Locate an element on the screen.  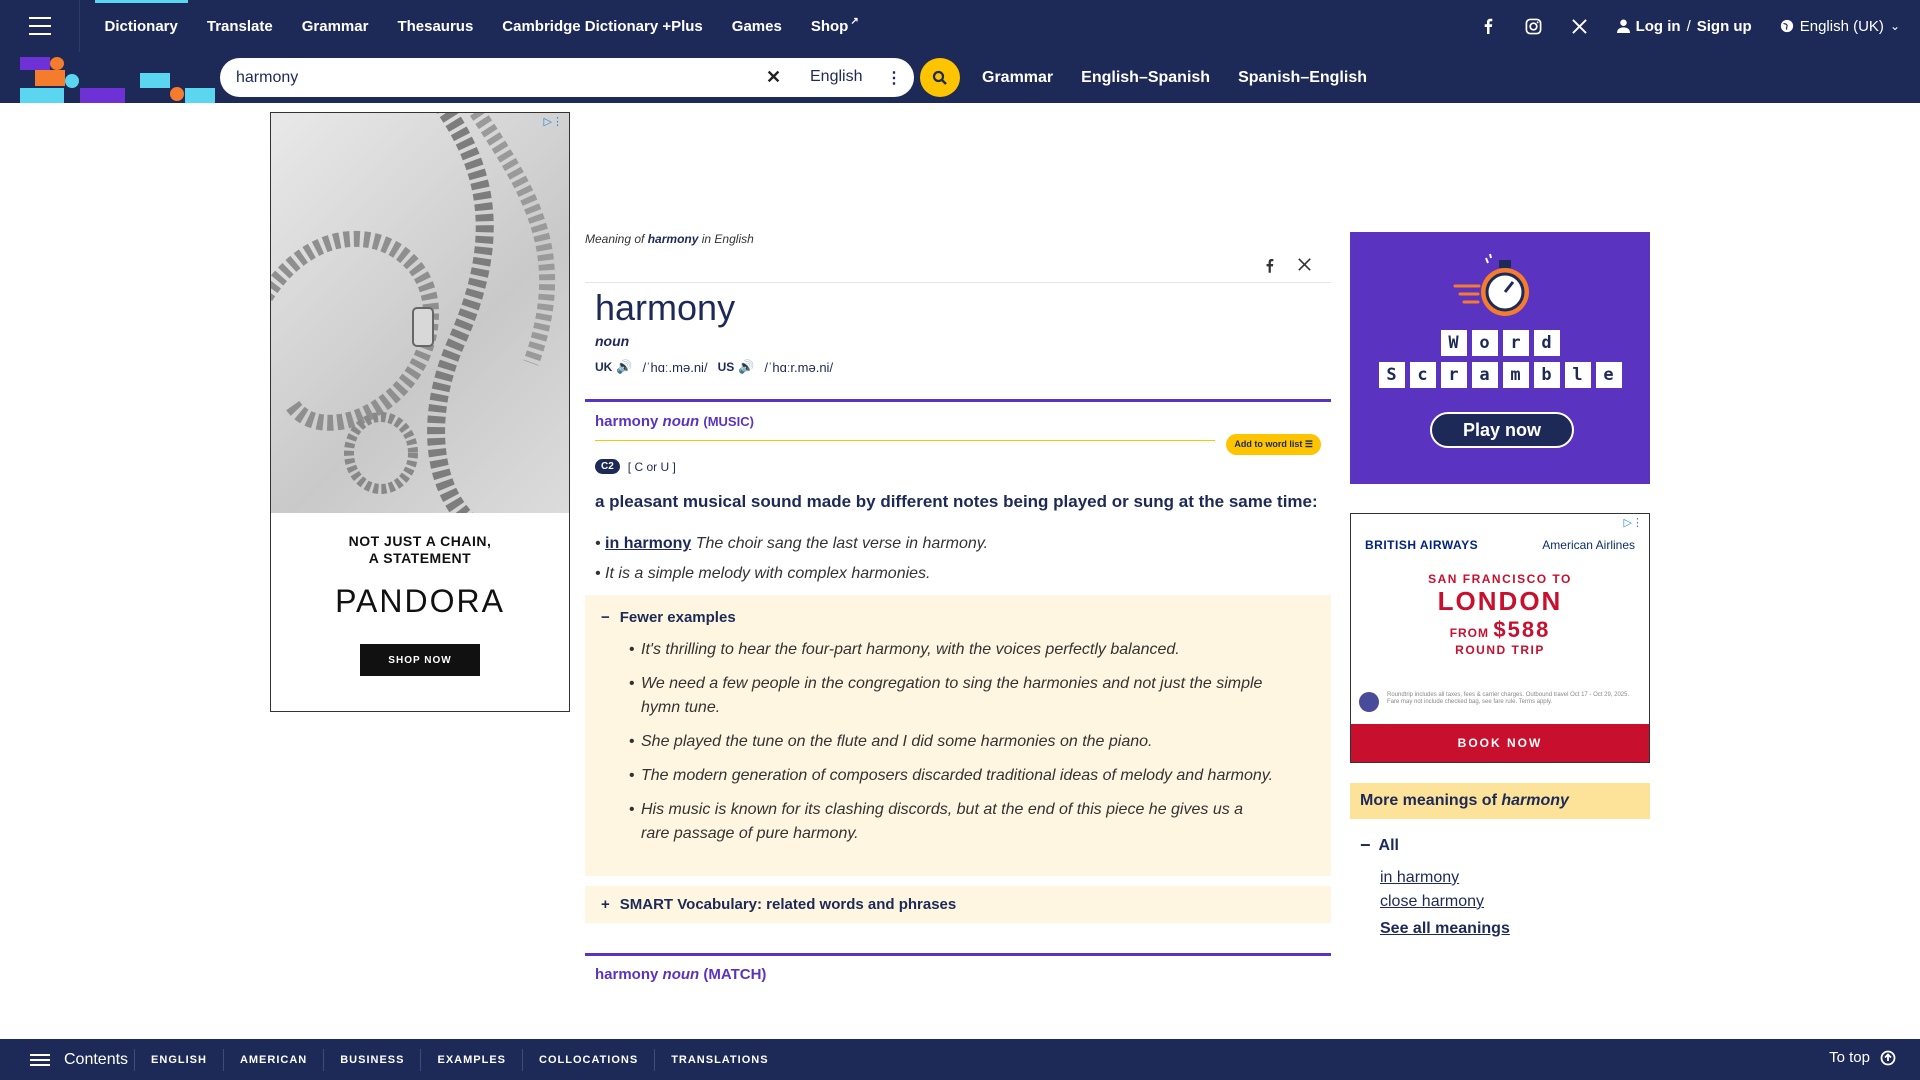
signup-link: Sign up is located at coordinates (1724, 26).